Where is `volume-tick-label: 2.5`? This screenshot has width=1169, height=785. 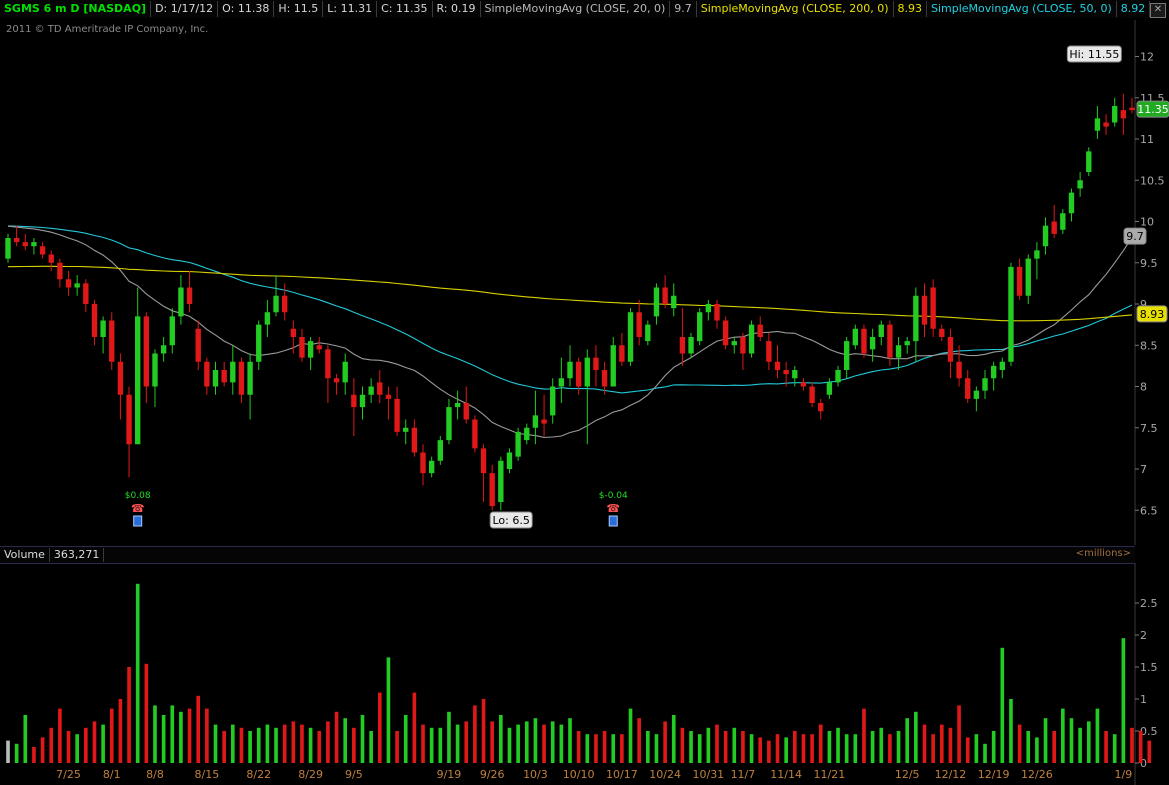 volume-tick-label: 2.5 is located at coordinates (1149, 603).